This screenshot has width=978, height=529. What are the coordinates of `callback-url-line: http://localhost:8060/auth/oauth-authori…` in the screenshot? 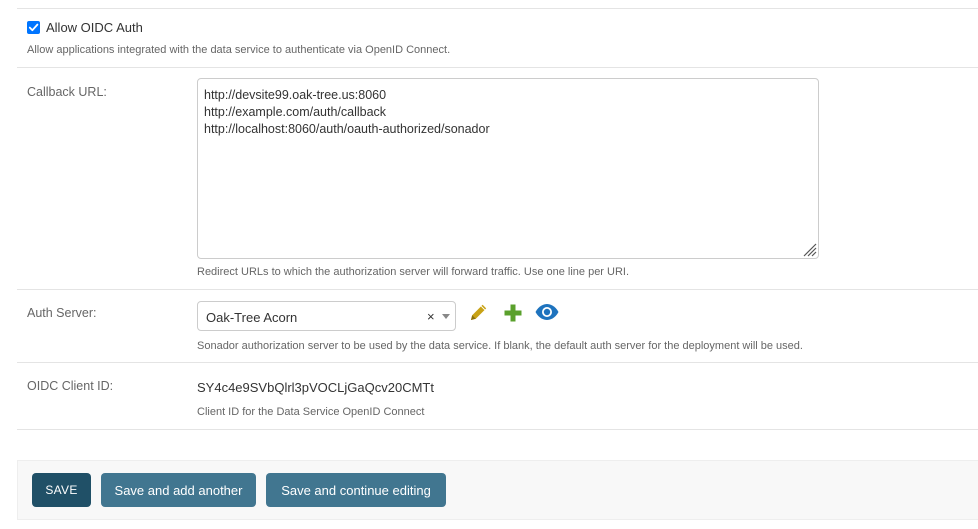 It's located at (347, 129).